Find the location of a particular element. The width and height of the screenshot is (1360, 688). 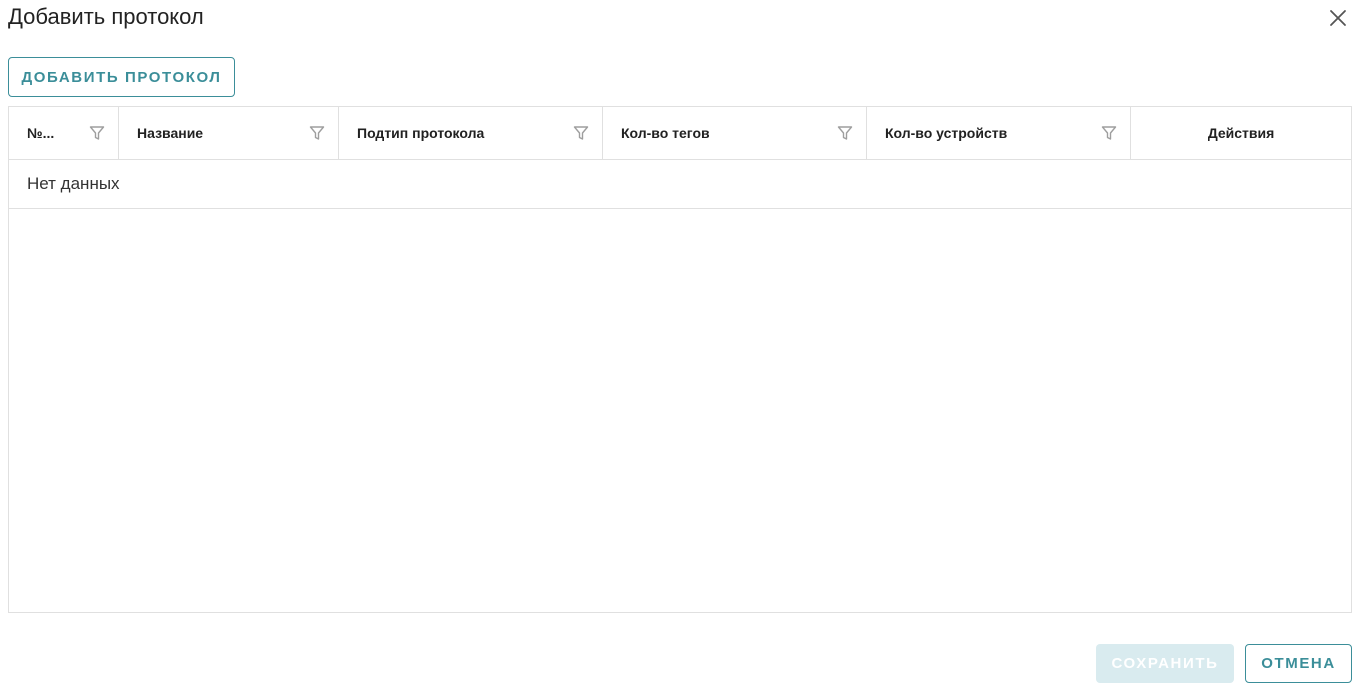

column-label: Кол-во тегов is located at coordinates (665, 133).